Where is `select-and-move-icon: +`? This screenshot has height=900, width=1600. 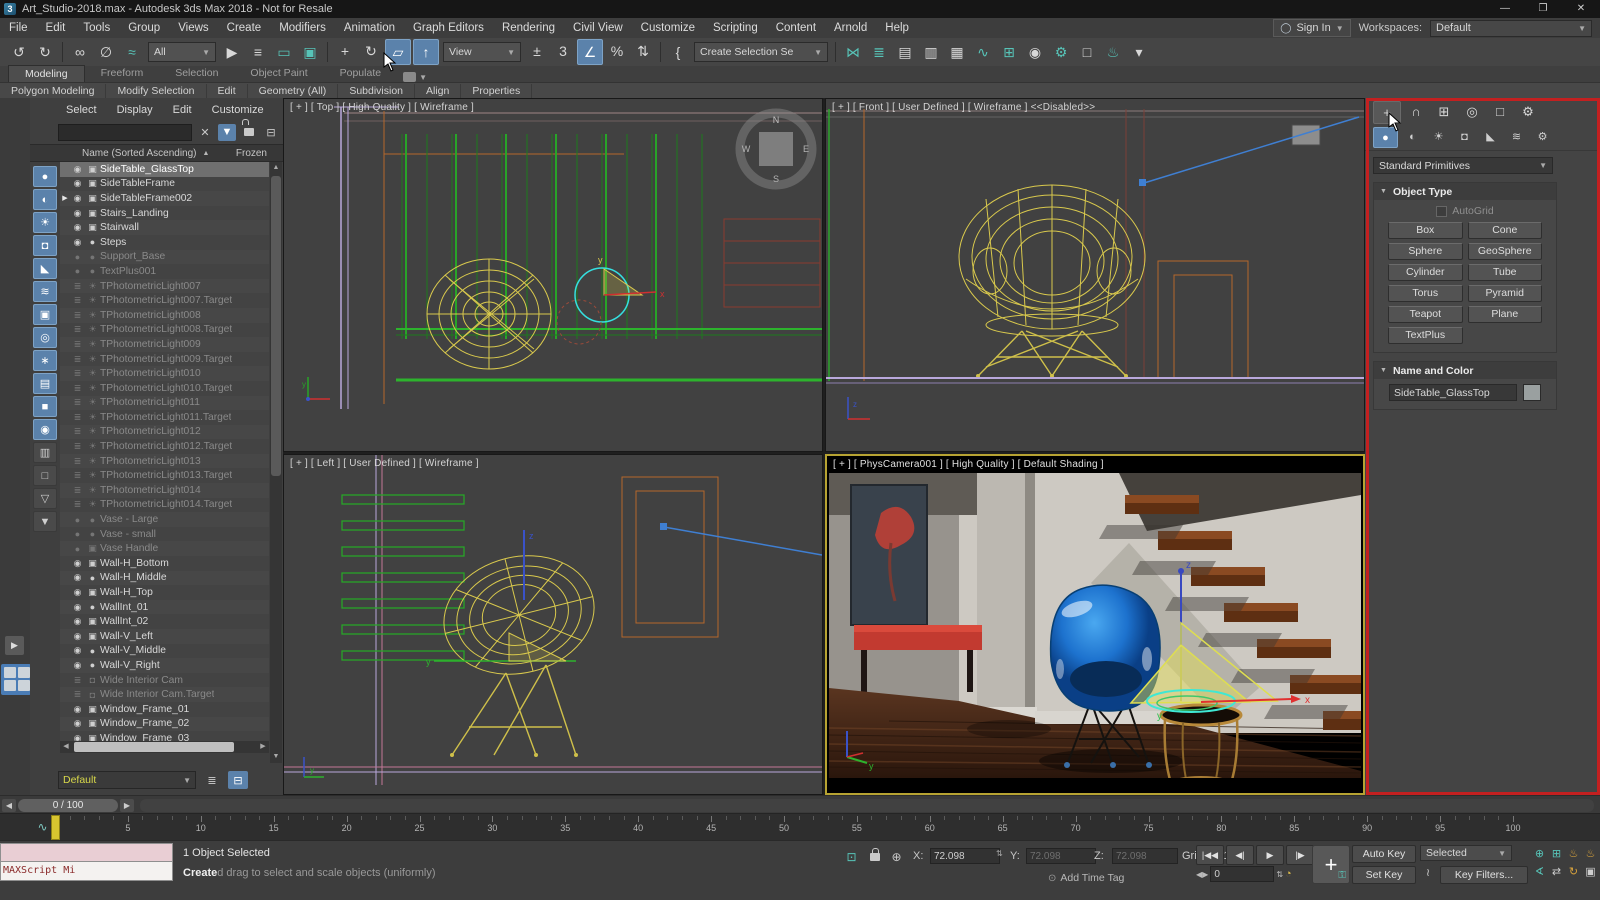
select-and-move-icon: + is located at coordinates (345, 51).